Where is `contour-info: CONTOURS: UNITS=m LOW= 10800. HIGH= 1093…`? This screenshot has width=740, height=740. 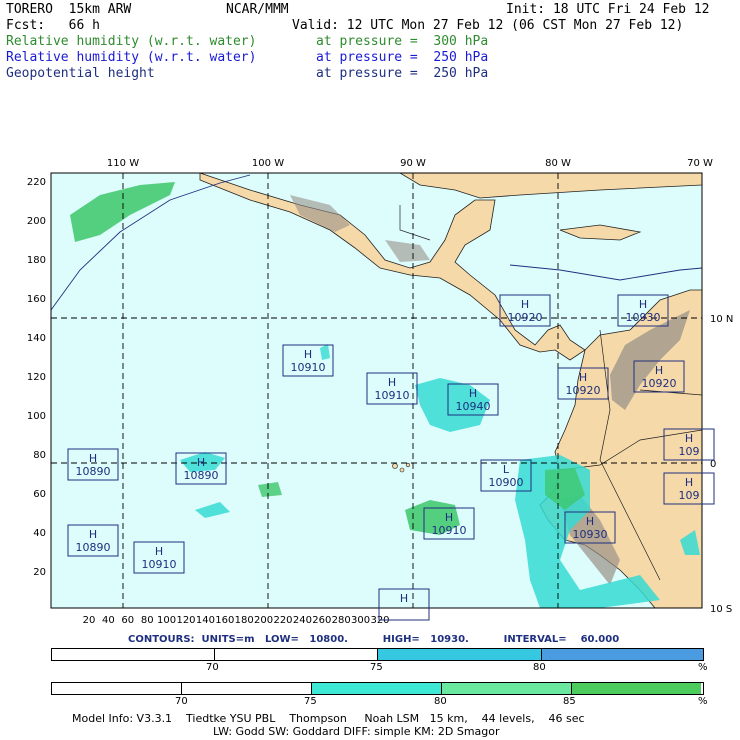
contour-info: CONTOURS: UNITS=m LOW= 10800. HIGH= 1093… is located at coordinates (374, 639).